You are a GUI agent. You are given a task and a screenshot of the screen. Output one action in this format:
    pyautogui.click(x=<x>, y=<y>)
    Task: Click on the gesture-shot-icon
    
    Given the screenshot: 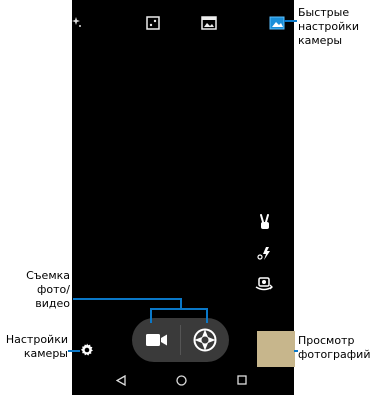 What is the action you would take?
    pyautogui.click(x=265, y=222)
    